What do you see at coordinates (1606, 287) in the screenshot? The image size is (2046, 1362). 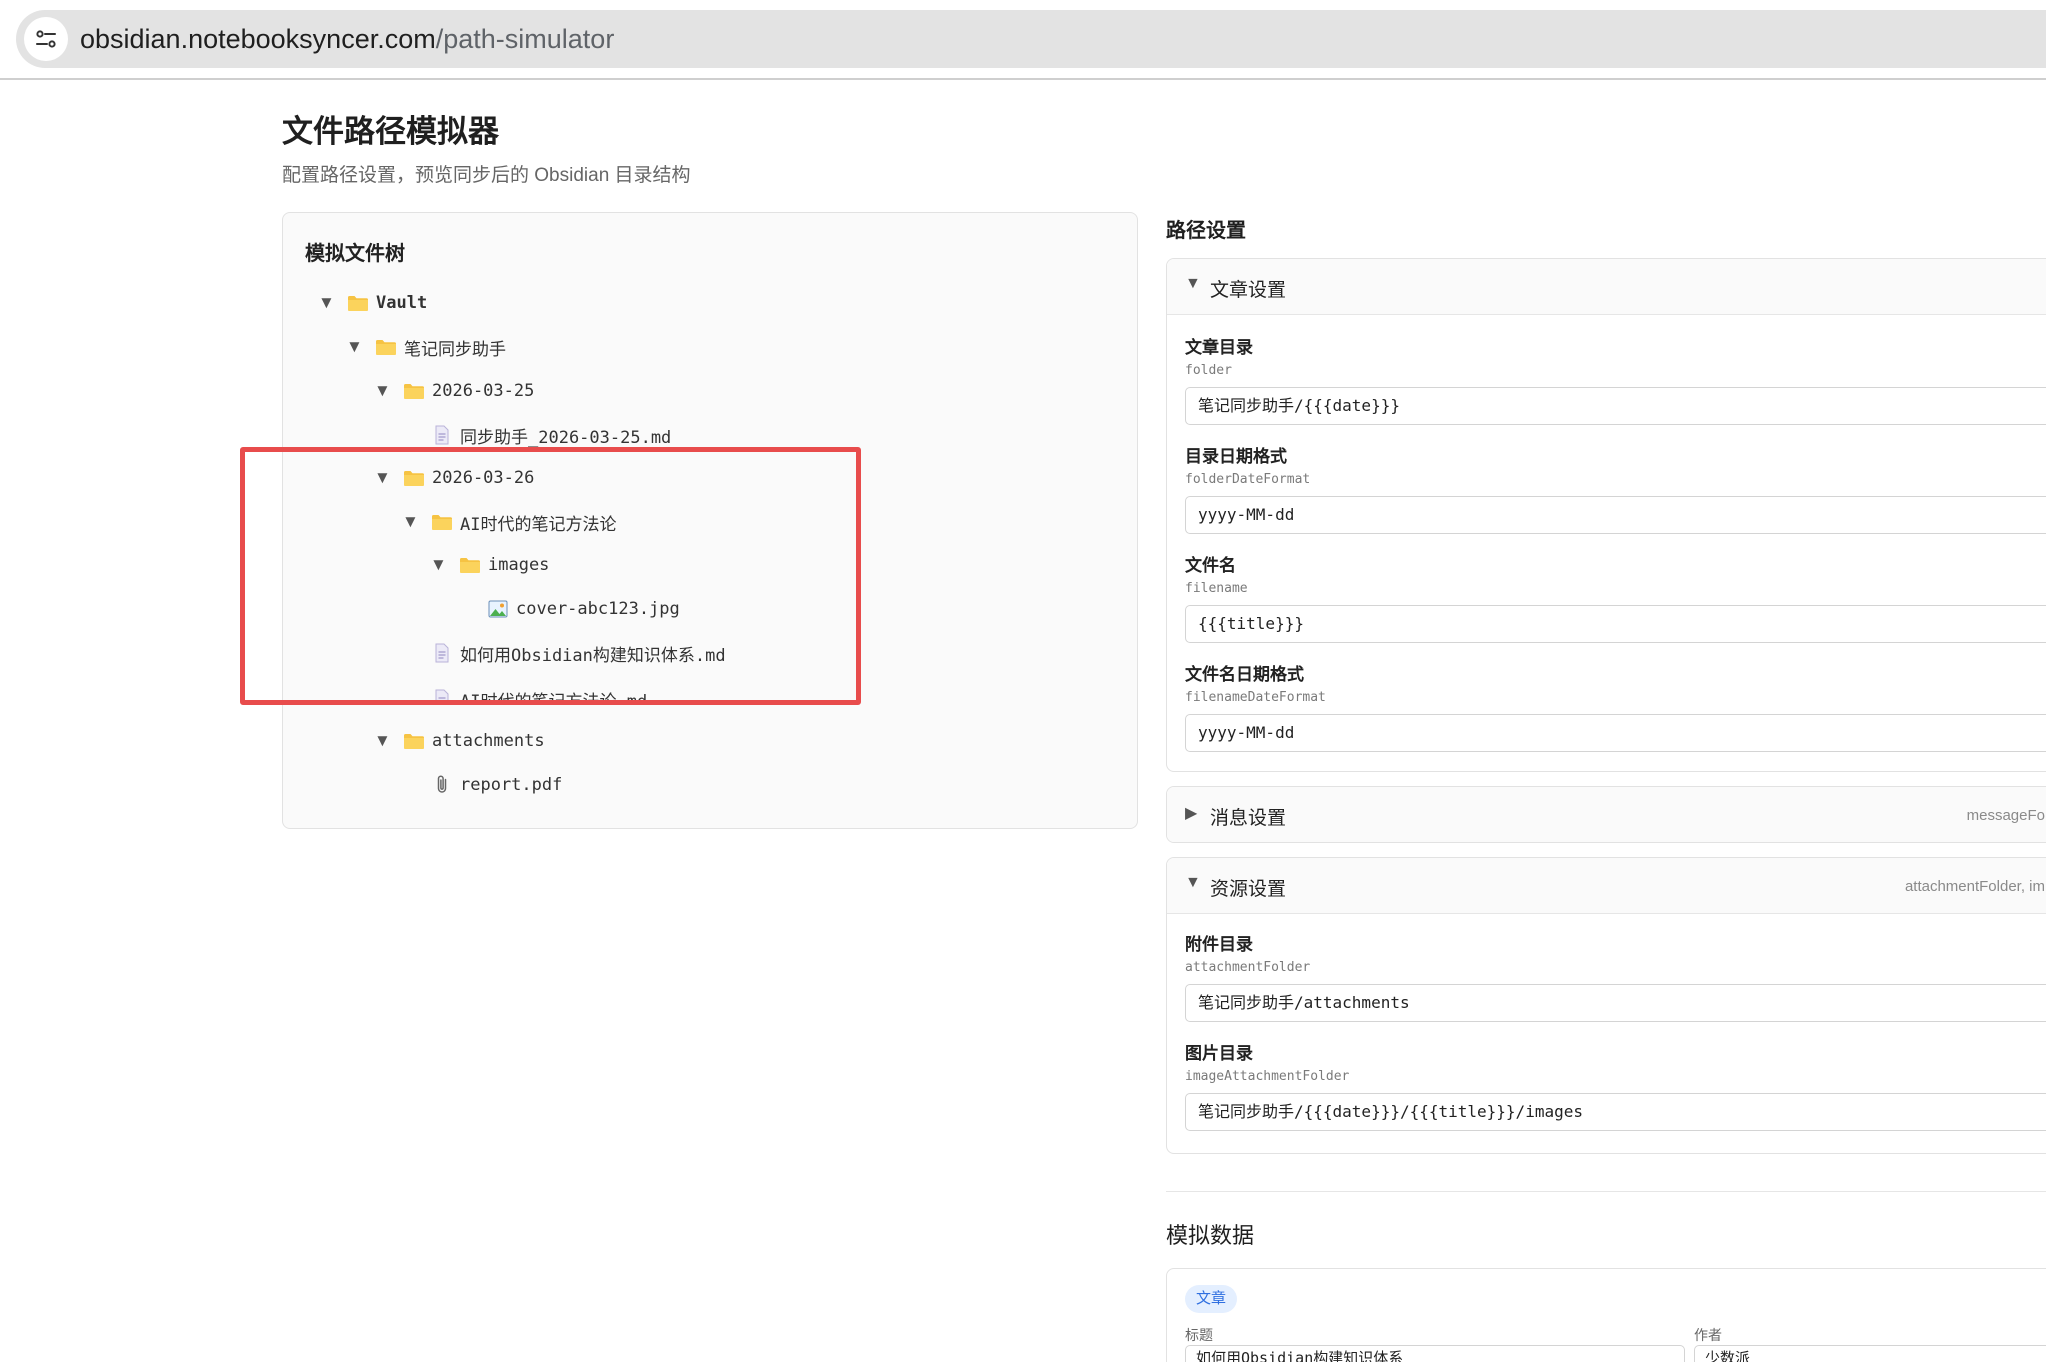 I see `article-settings-header: ▼ 文章设置` at bounding box center [1606, 287].